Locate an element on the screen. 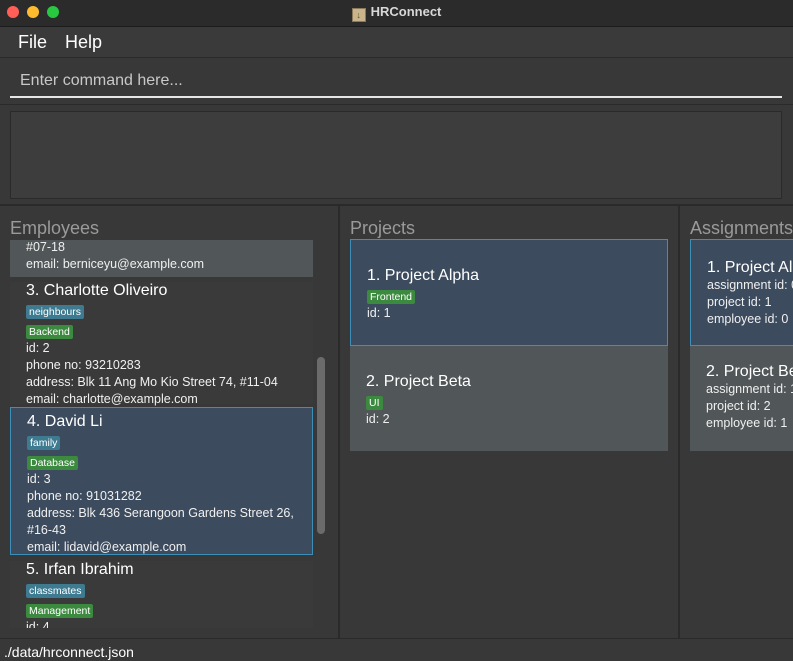  project-id: id: 1 is located at coordinates (379, 313).